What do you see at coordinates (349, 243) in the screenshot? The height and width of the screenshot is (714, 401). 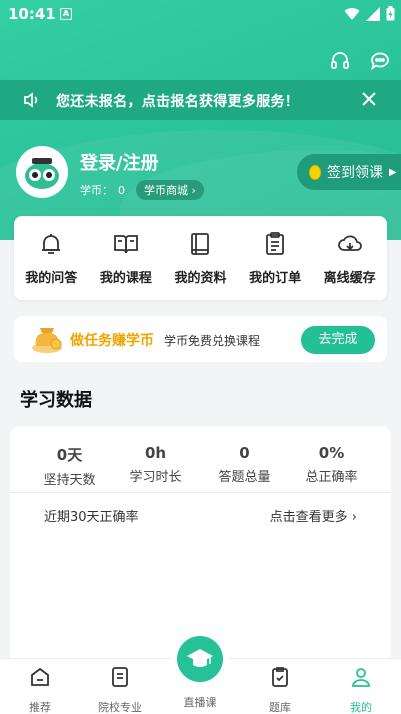 I see `cloud-download-icon` at bounding box center [349, 243].